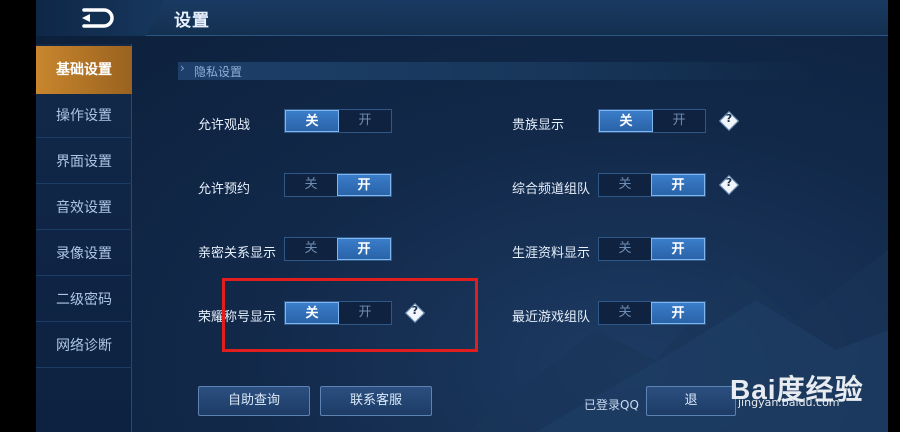 This screenshot has height=432, width=900. What do you see at coordinates (84, 254) in the screenshot?
I see `sidebar-item-recording: 录像设置` at bounding box center [84, 254].